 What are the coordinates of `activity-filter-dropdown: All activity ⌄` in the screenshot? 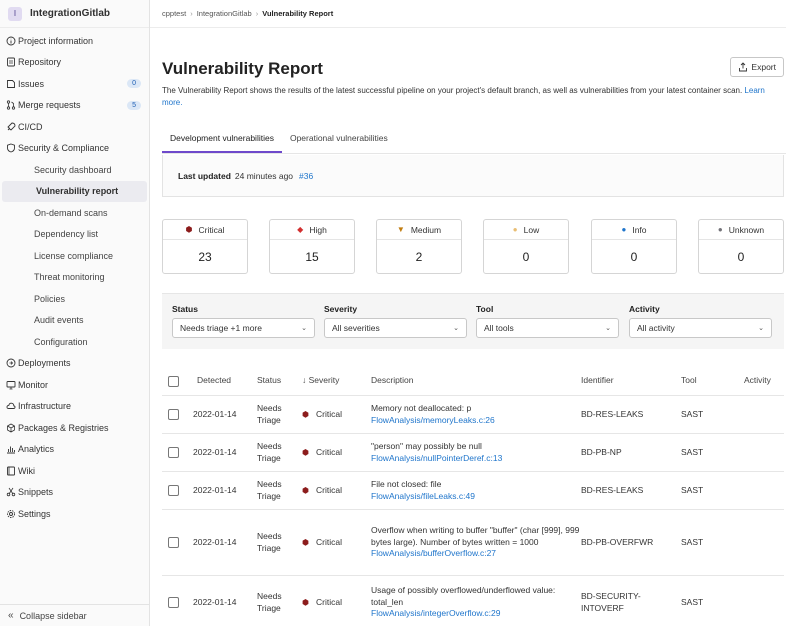 It's located at (700, 328).